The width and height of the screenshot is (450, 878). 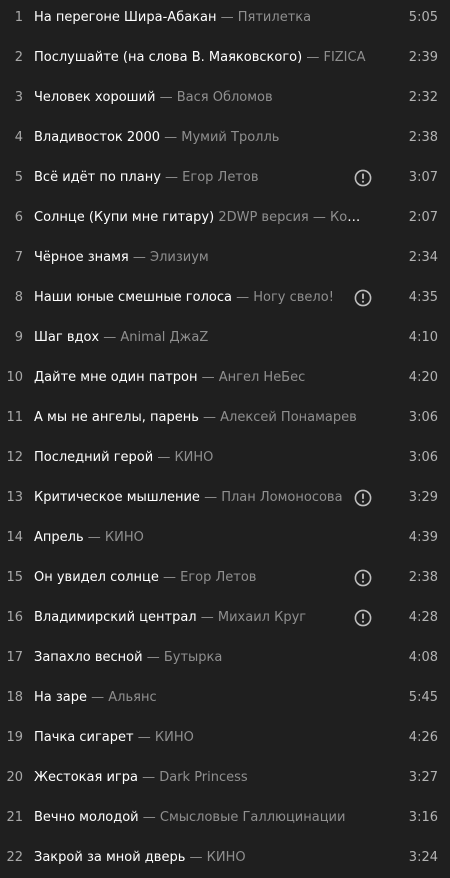 I want to click on track-row: 20 Жестокая игра — Dark Princess 3:27, so click(x=225, y=778).